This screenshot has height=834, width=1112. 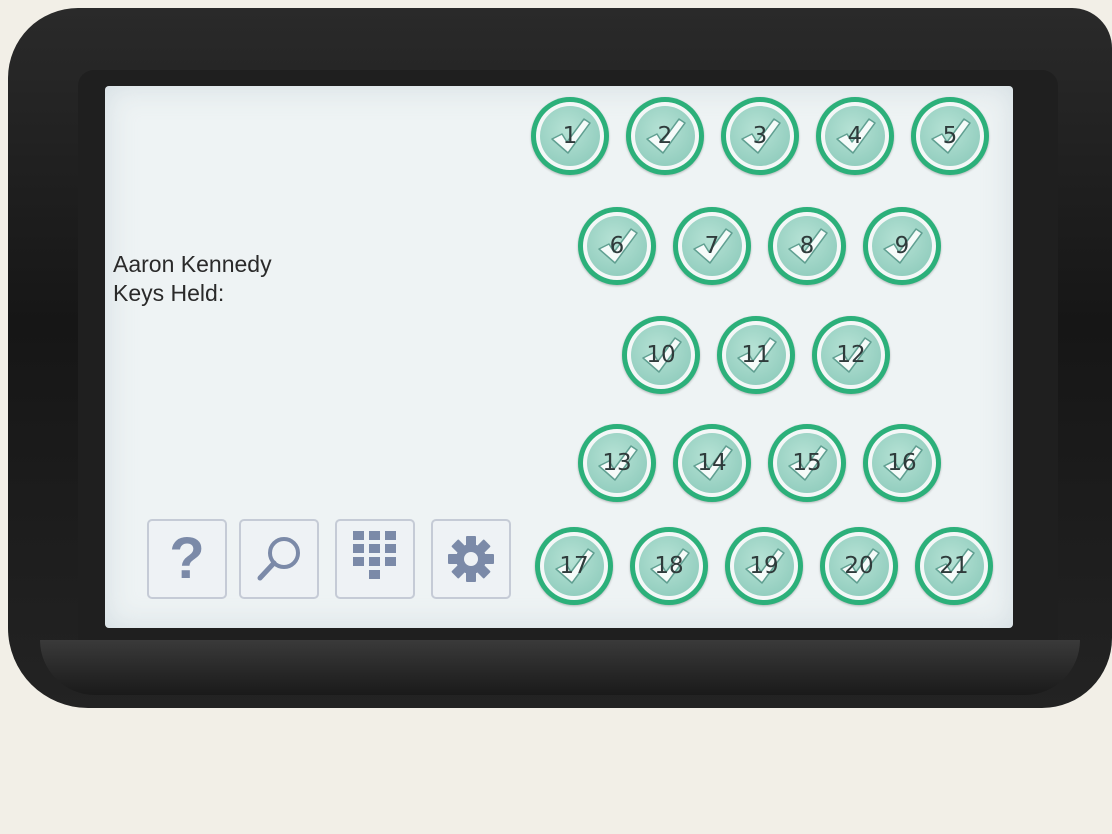 I want to click on help-button: ?, so click(x=187, y=559).